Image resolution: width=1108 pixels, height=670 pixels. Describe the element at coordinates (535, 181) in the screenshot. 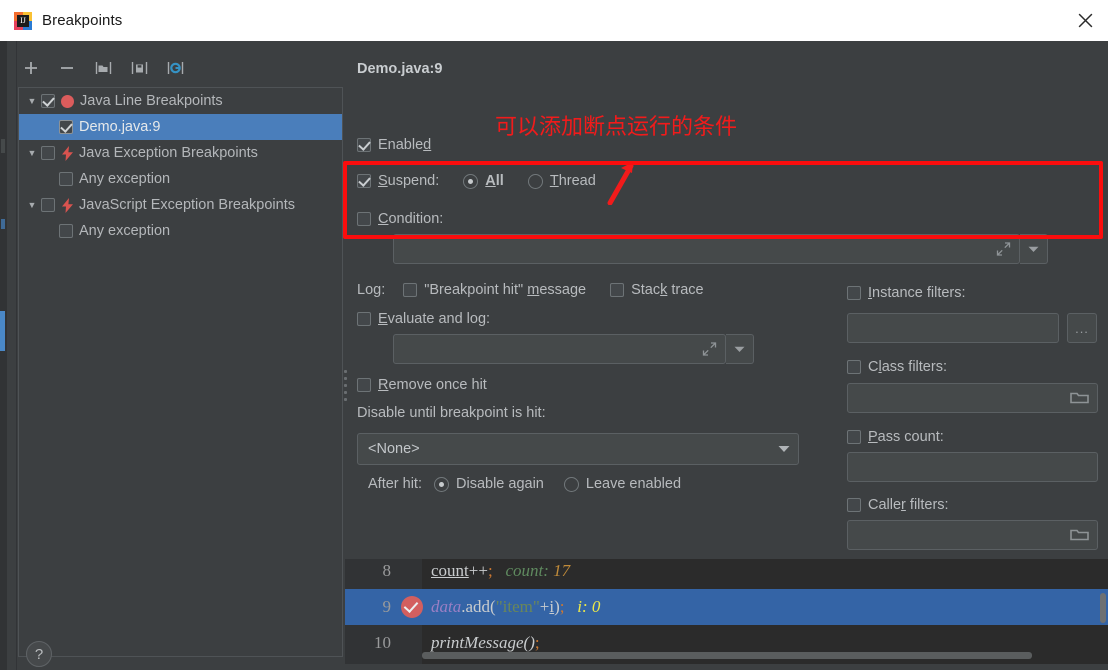

I see `suspend-thread-radio` at that location.